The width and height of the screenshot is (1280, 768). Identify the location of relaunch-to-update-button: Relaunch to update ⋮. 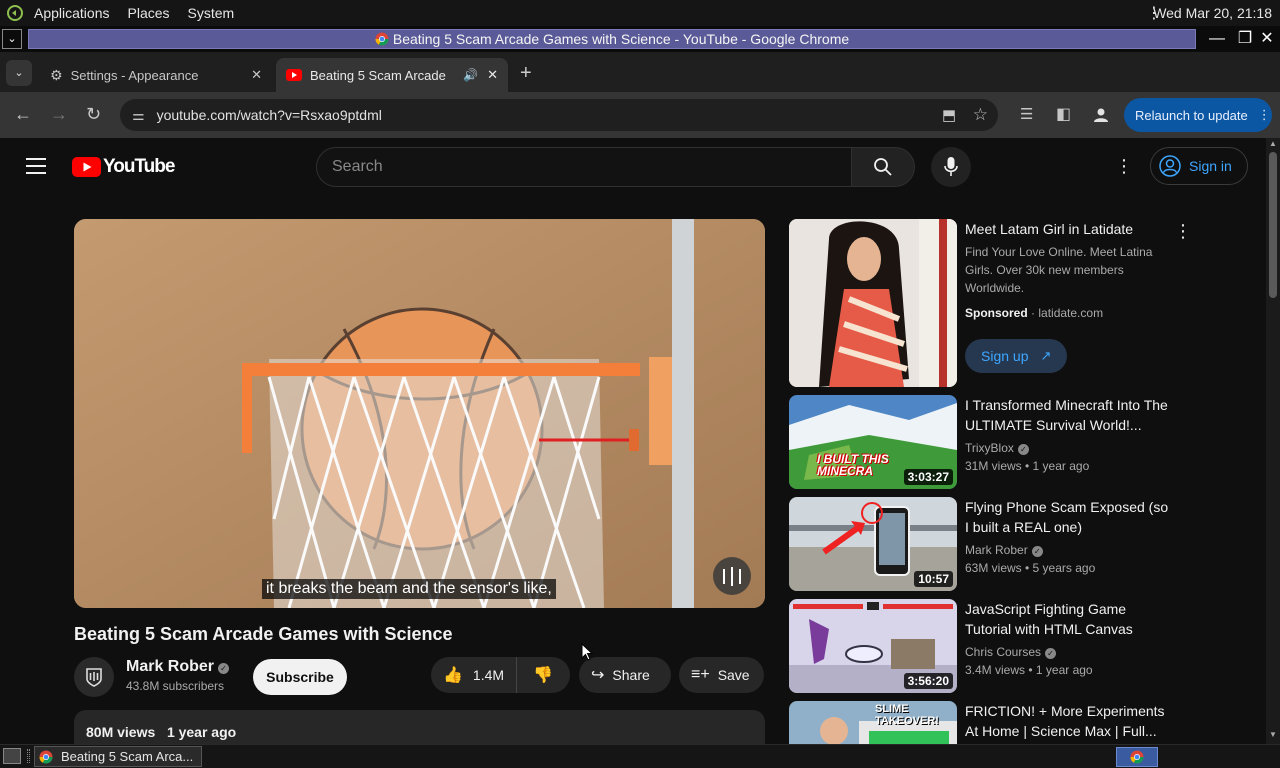
(1198, 115).